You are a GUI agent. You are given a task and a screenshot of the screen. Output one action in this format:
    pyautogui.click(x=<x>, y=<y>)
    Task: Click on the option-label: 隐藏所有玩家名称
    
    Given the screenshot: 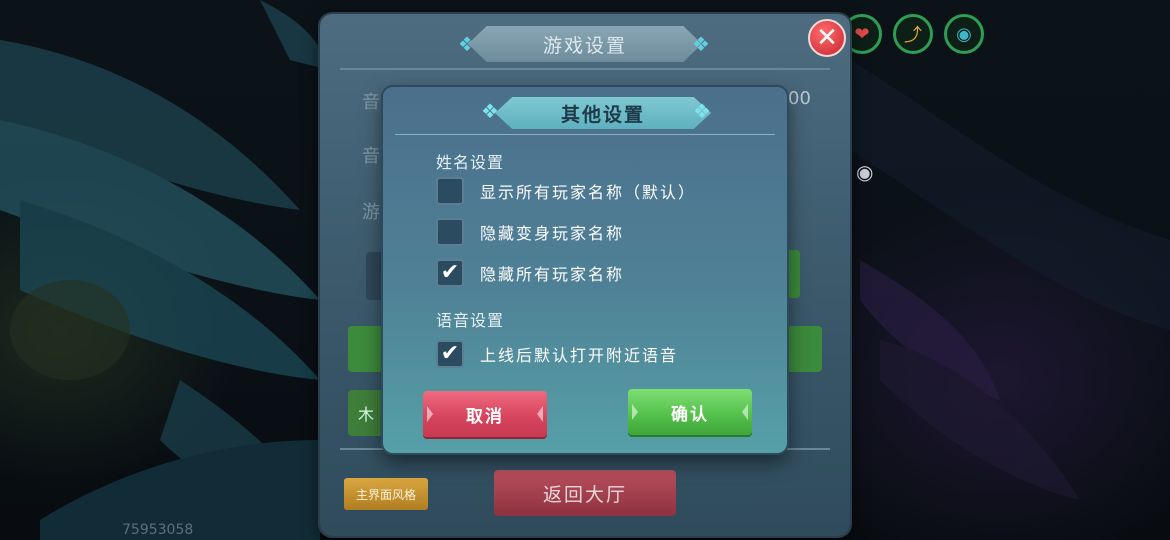 What is the action you would take?
    pyautogui.click(x=552, y=274)
    